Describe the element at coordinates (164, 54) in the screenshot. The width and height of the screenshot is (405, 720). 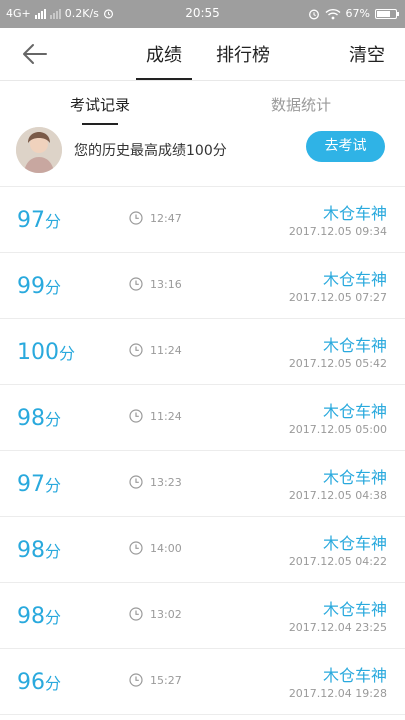
I see `tab-score: 成绩` at that location.